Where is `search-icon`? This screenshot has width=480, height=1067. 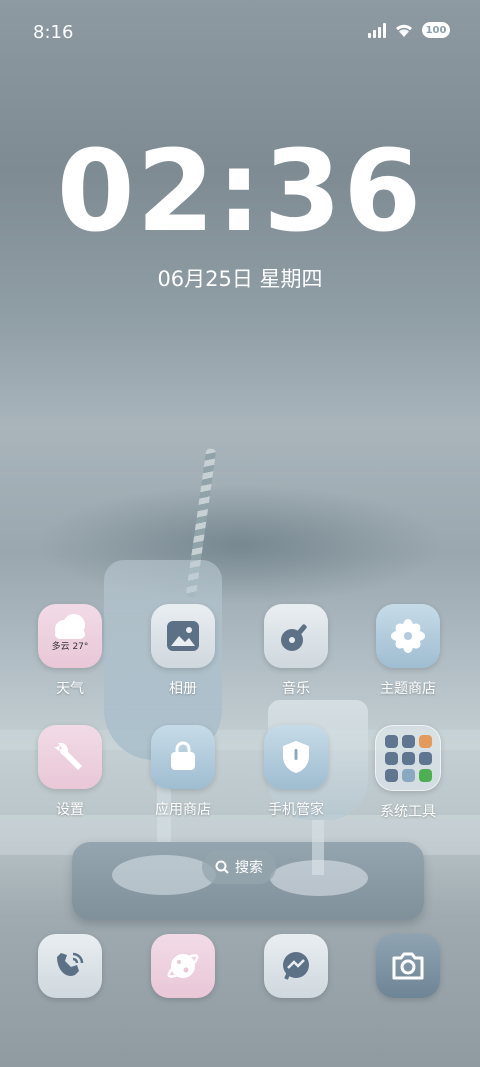
search-icon is located at coordinates (222, 867).